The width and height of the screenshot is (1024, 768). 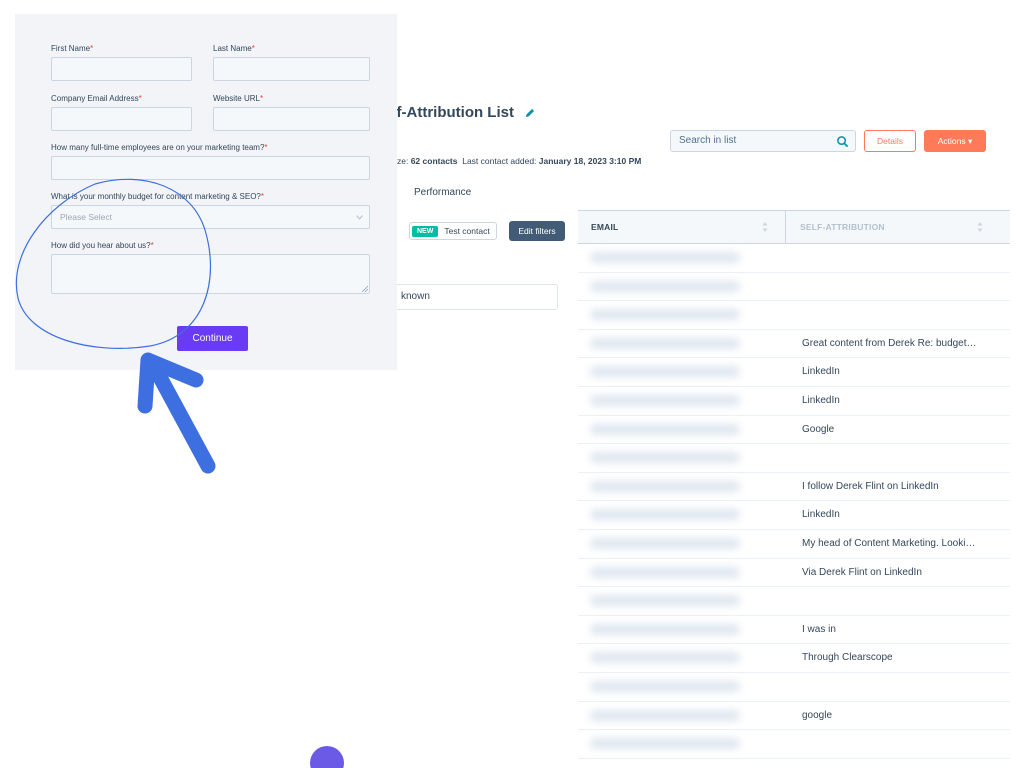 What do you see at coordinates (819, 629) in the screenshot?
I see `attribution-cell: I was in` at bounding box center [819, 629].